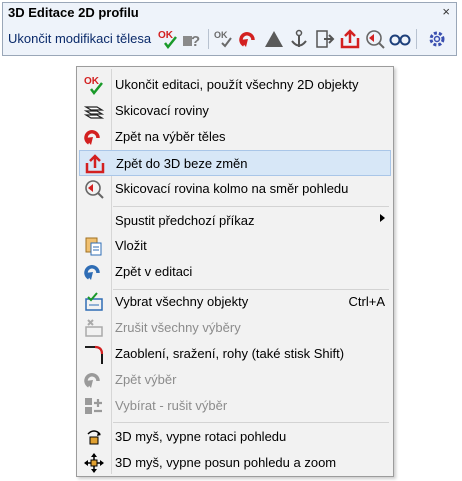 This screenshot has width=462, height=481. What do you see at coordinates (299, 39) in the screenshot?
I see `anchor-icon` at bounding box center [299, 39].